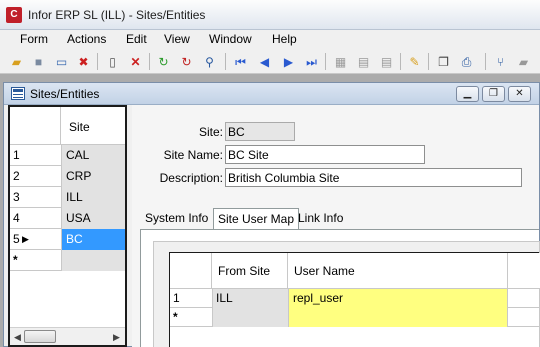 Image resolution: width=540 pixels, height=347 pixels. What do you see at coordinates (93, 197) in the screenshot?
I see `site-cell: ILL` at bounding box center [93, 197].